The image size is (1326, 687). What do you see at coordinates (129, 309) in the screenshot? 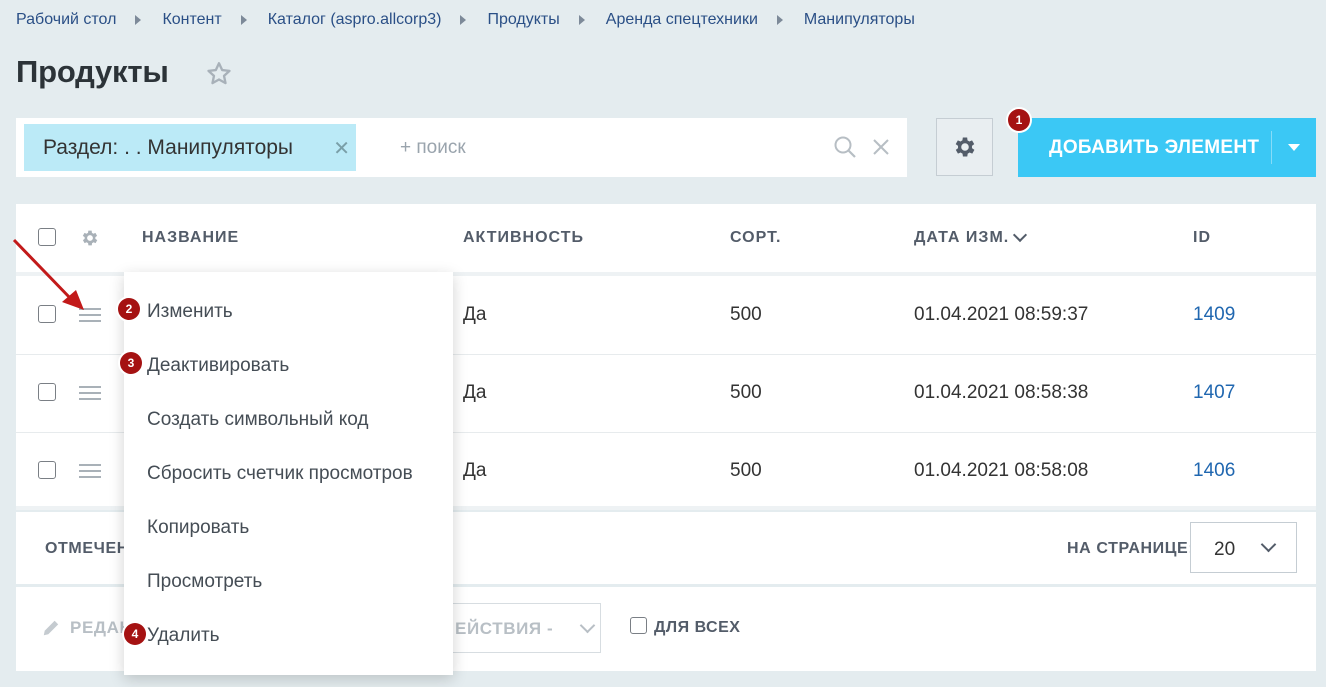
I see `step-badge: 2` at bounding box center [129, 309].